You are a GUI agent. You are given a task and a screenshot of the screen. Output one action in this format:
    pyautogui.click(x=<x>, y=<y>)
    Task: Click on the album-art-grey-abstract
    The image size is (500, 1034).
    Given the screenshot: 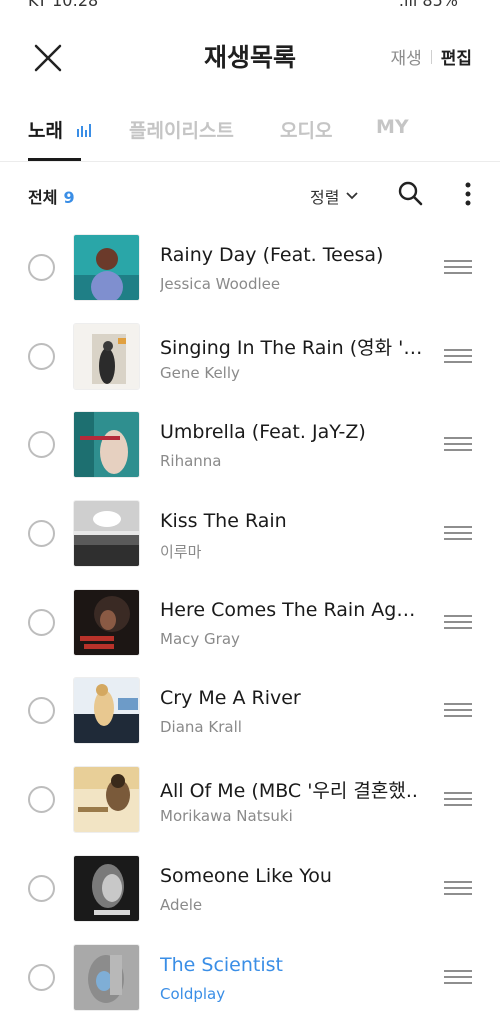 What is the action you would take?
    pyautogui.click(x=106, y=977)
    